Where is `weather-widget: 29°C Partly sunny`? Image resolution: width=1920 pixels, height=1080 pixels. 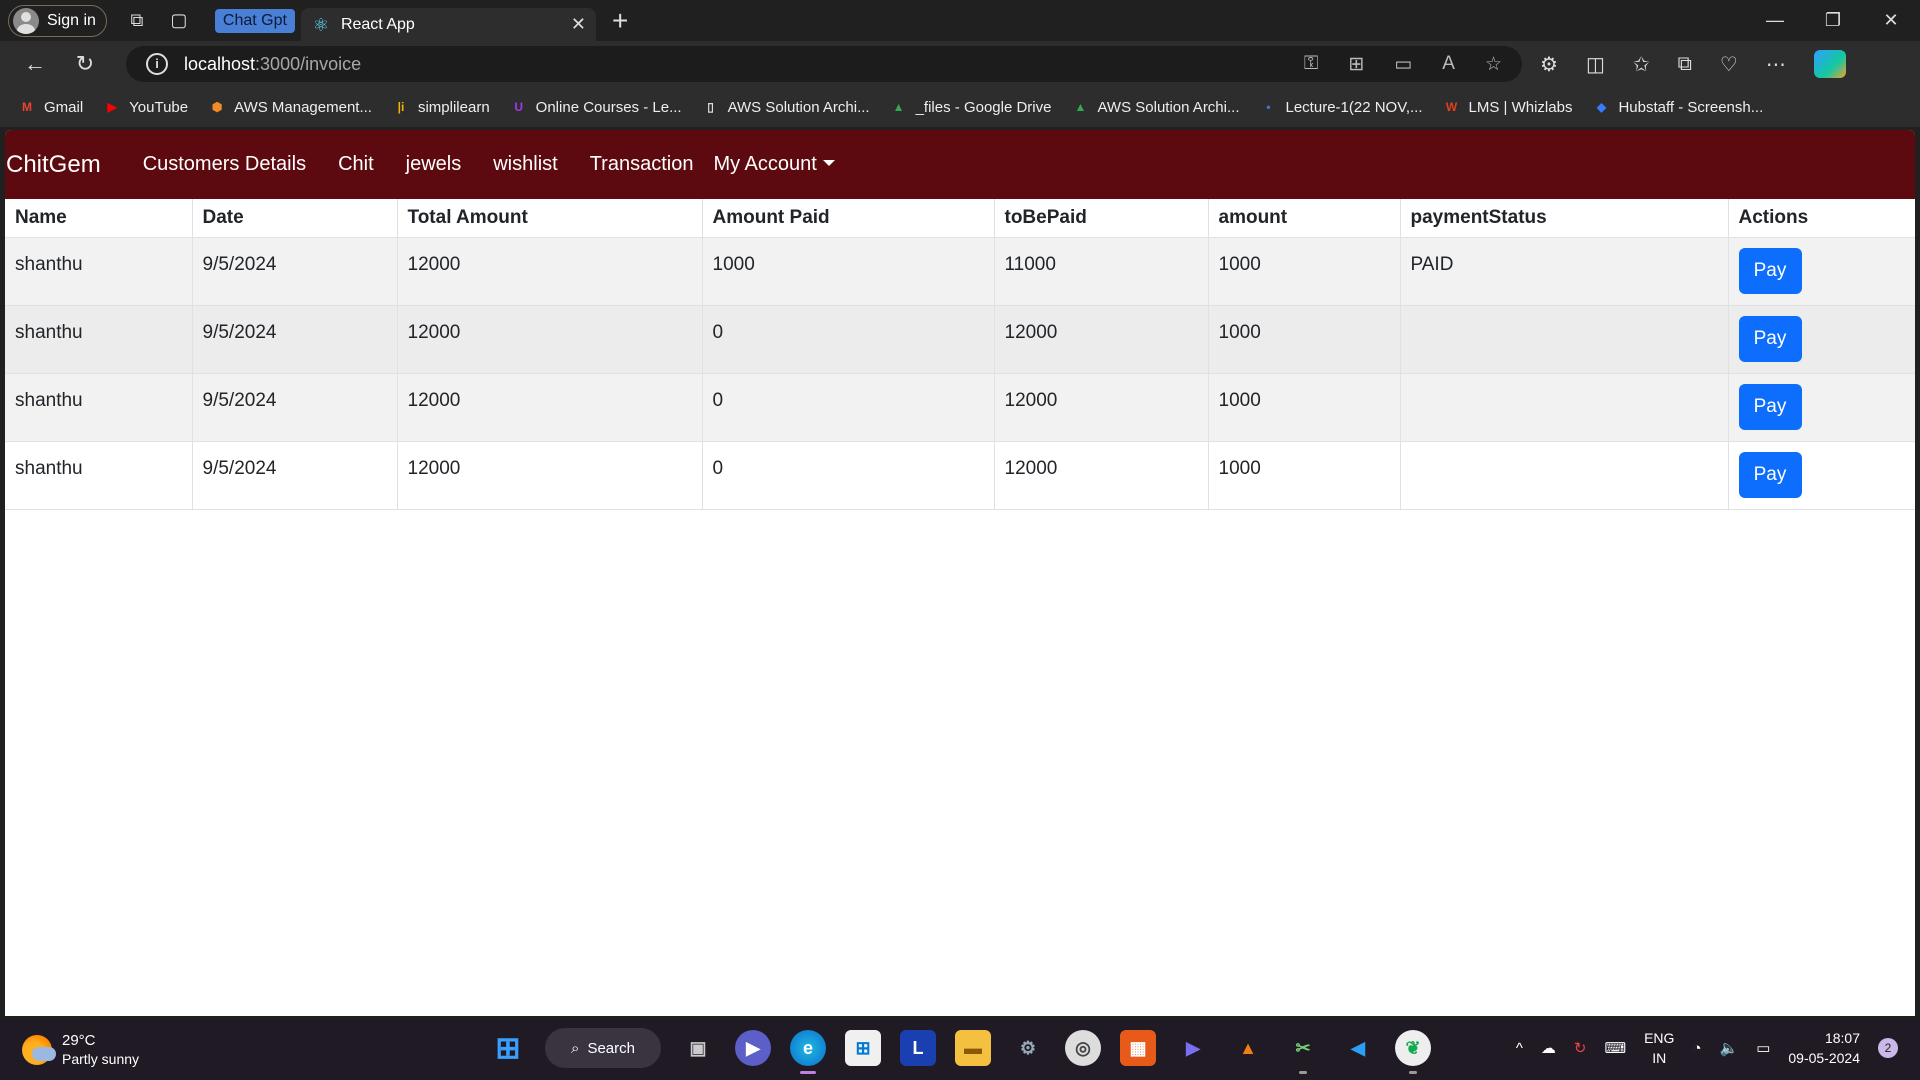
weather-widget: 29°C Partly sunny is located at coordinates (80, 1050).